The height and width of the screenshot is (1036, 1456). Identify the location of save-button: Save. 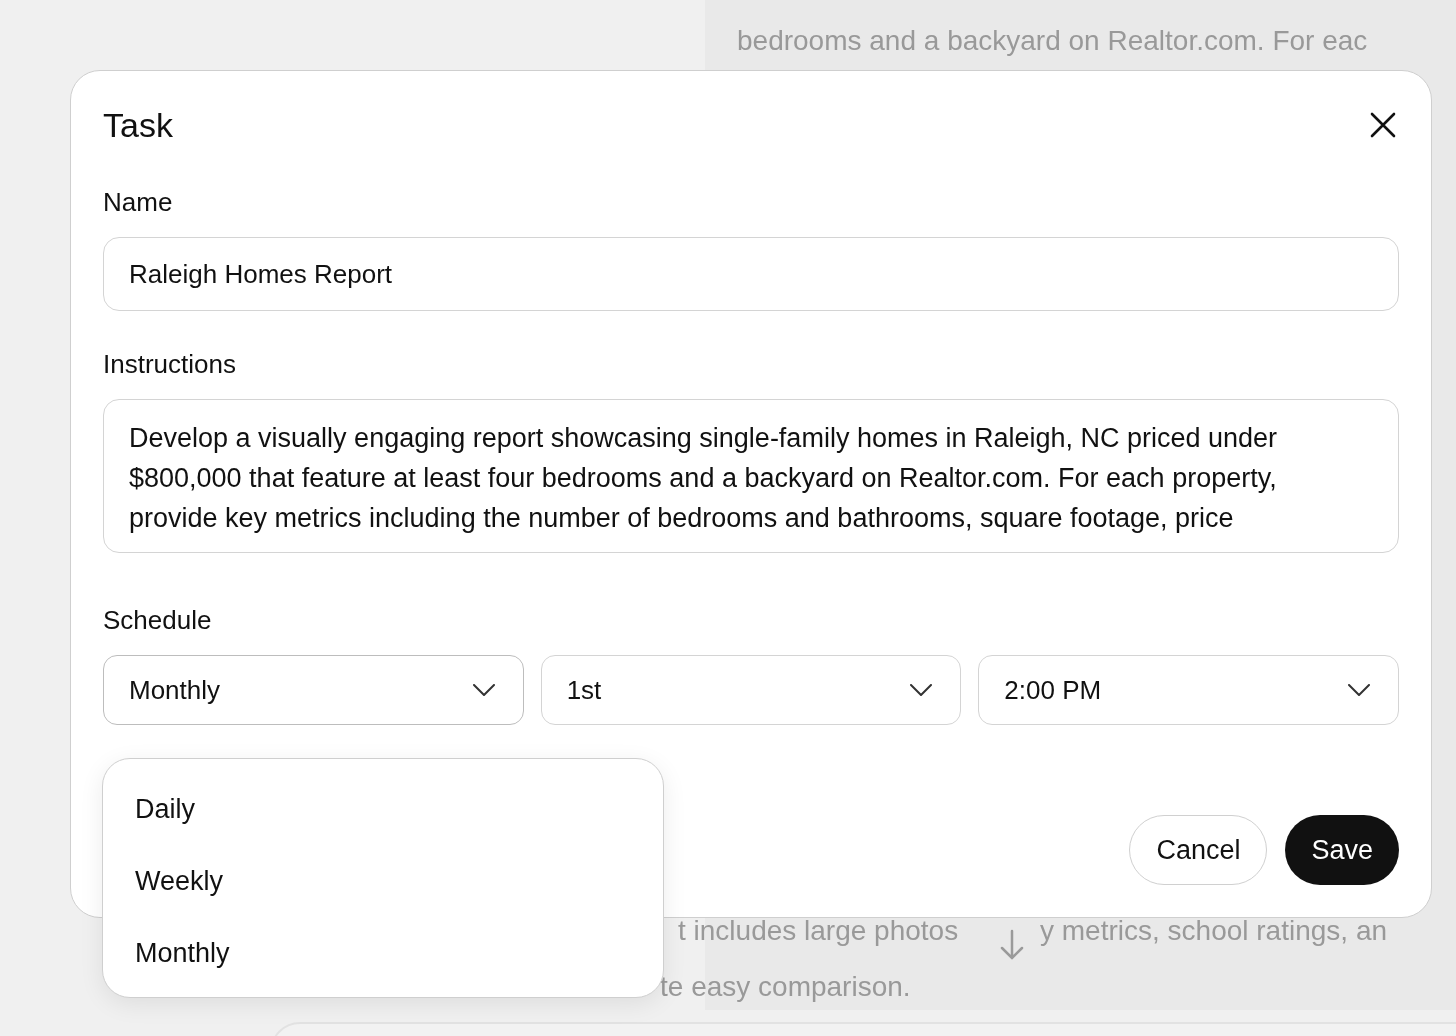
(1342, 850).